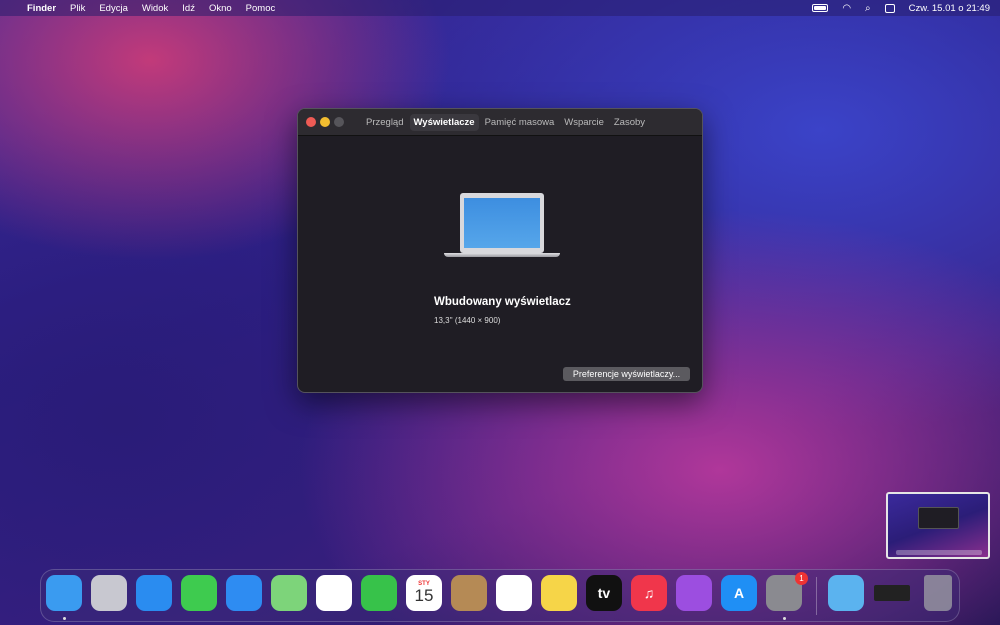  What do you see at coordinates (467, 320) in the screenshot?
I see `display-spec: 13,3'' (1440 × 900)` at bounding box center [467, 320].